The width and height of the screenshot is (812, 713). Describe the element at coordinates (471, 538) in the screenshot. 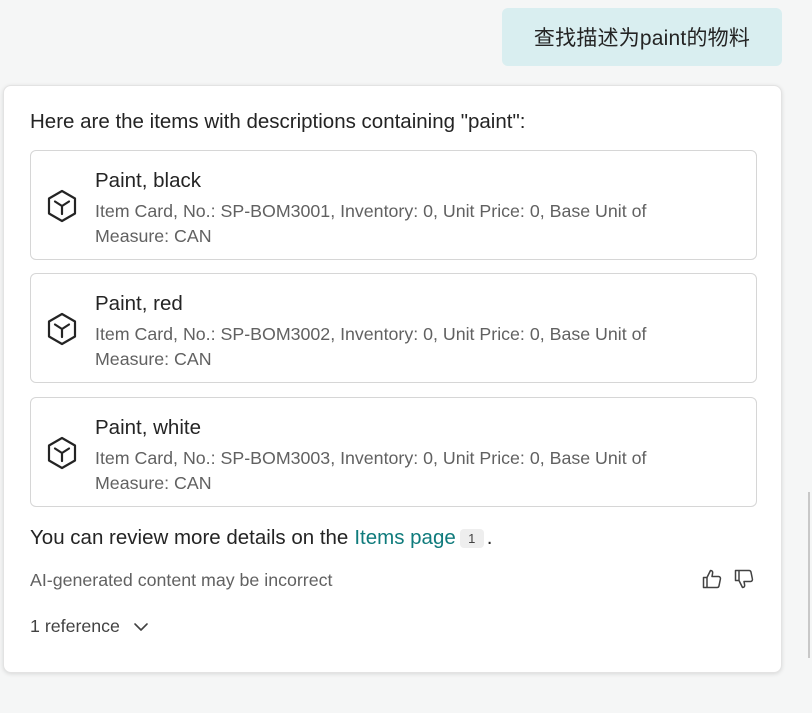

I see `citation-badge: 1` at that location.